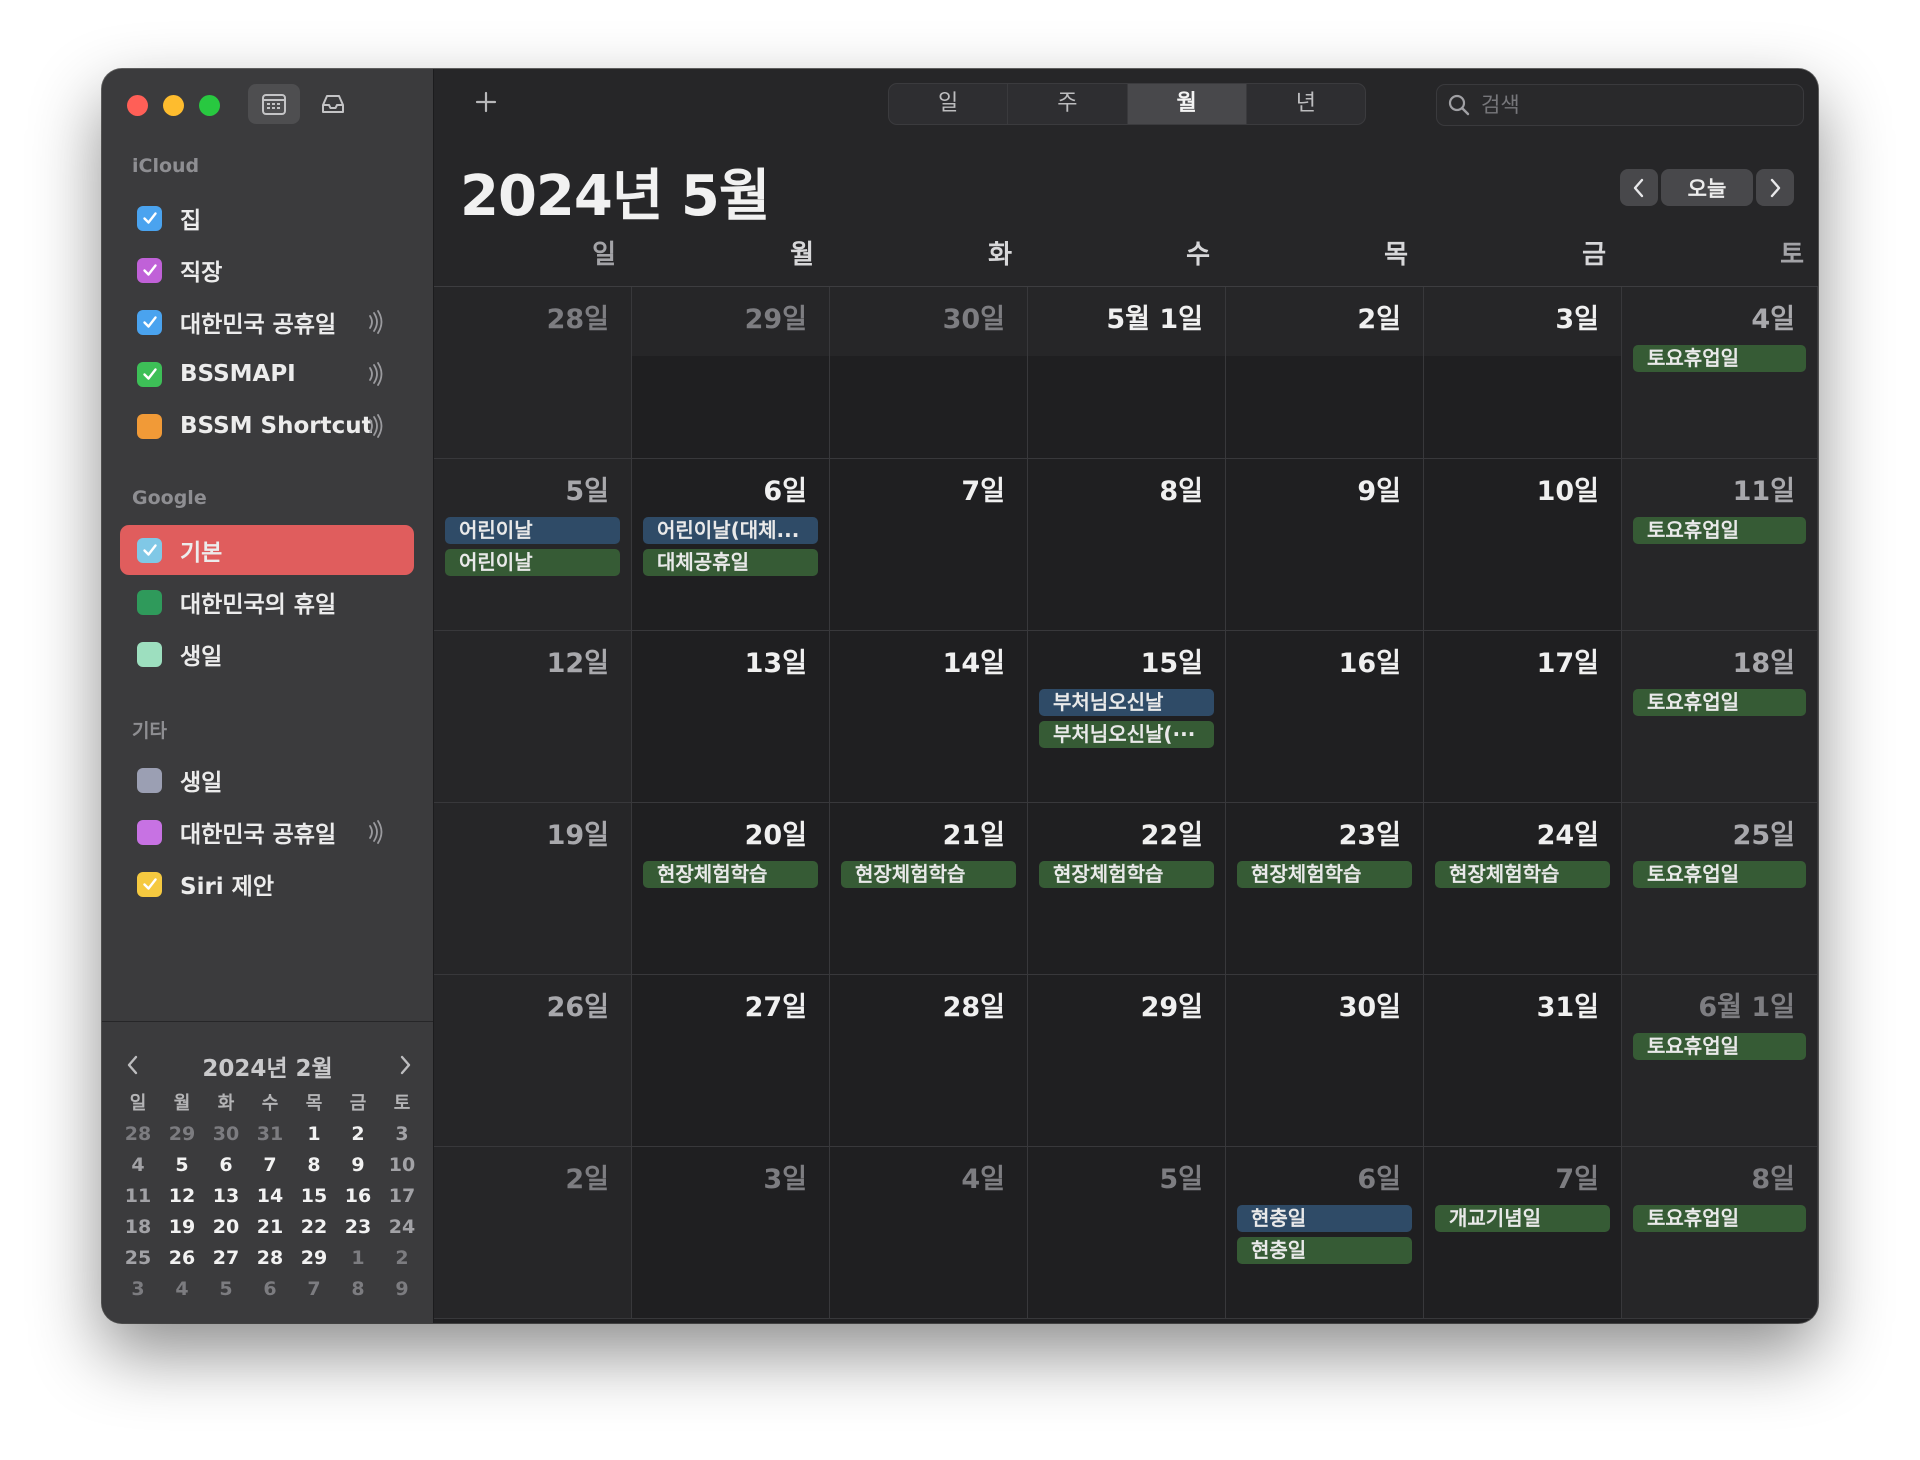 Image resolution: width=1920 pixels, height=1460 pixels. Describe the element at coordinates (1720, 889) in the screenshot. I see `day-cell: 25일 토요휴업일` at that location.